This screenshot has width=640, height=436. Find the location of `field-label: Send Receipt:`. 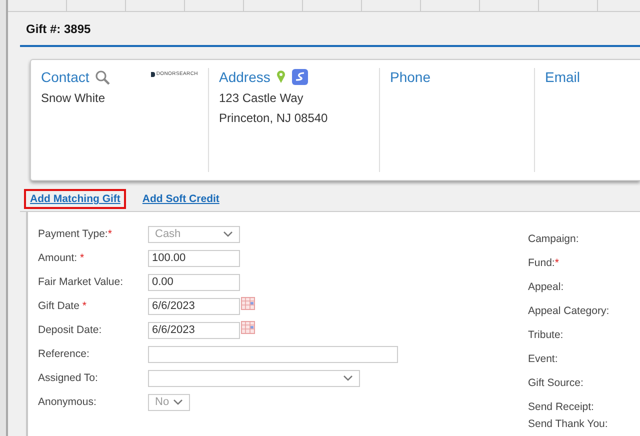

field-label: Send Receipt: is located at coordinates (561, 407).